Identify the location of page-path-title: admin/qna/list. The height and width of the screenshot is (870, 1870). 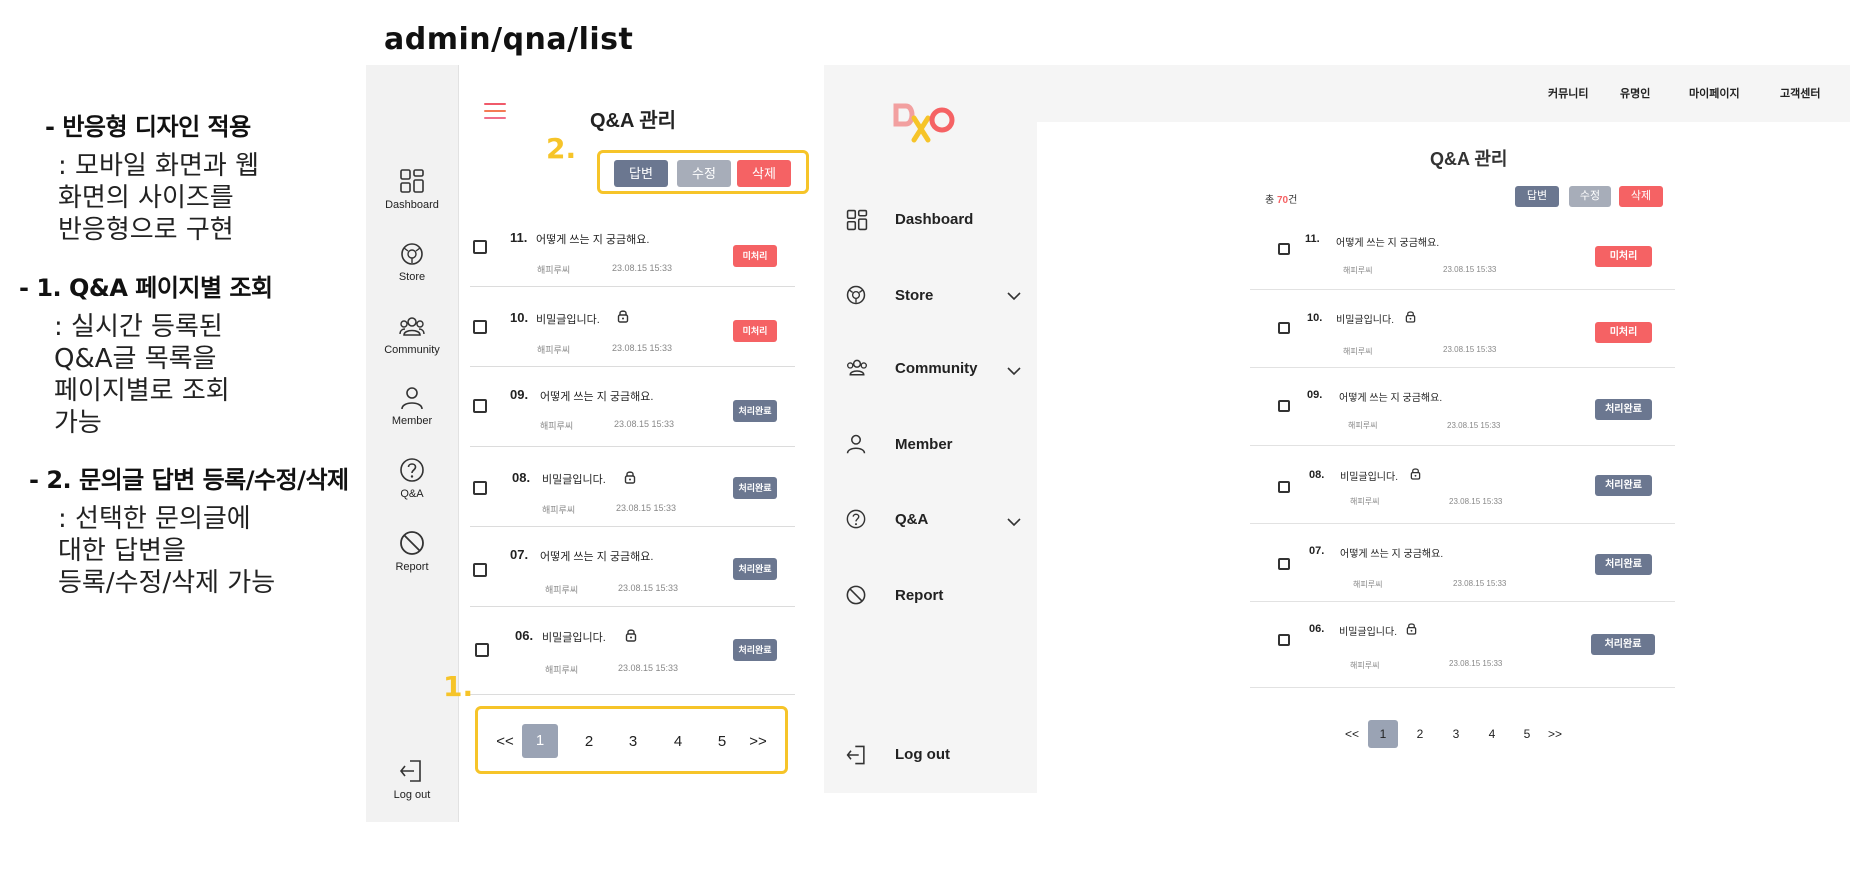
(509, 39).